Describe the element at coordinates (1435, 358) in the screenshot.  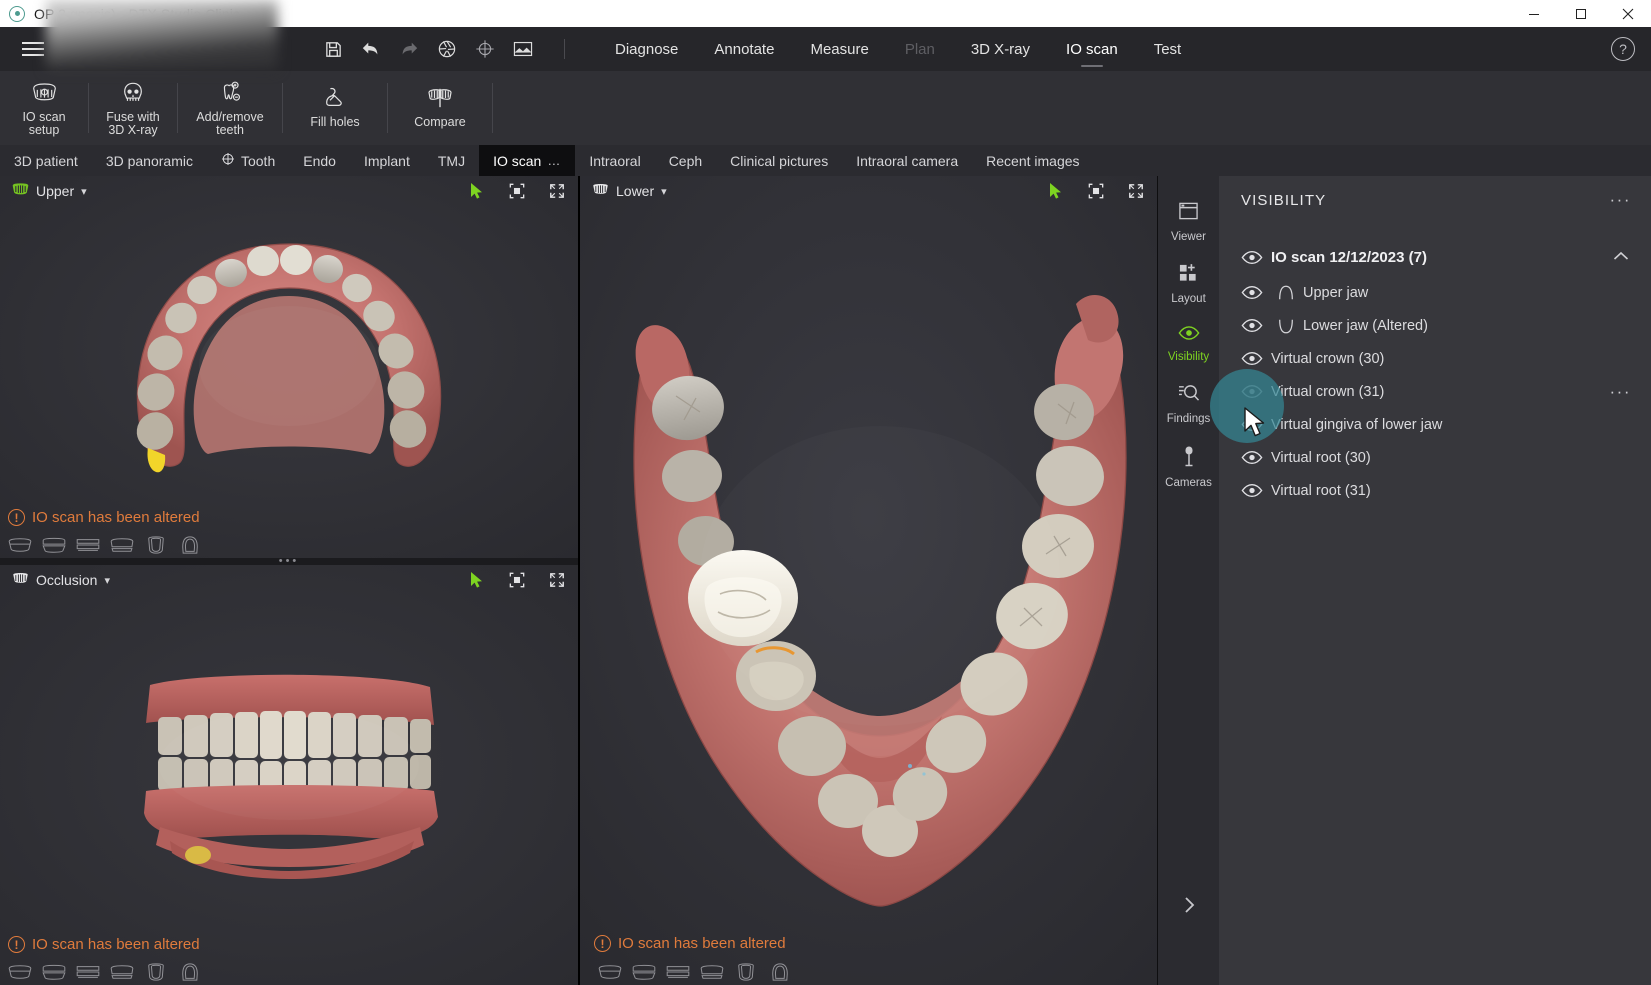
I see `tree-row-virtual-crown-30: Virtual crown (30)` at that location.